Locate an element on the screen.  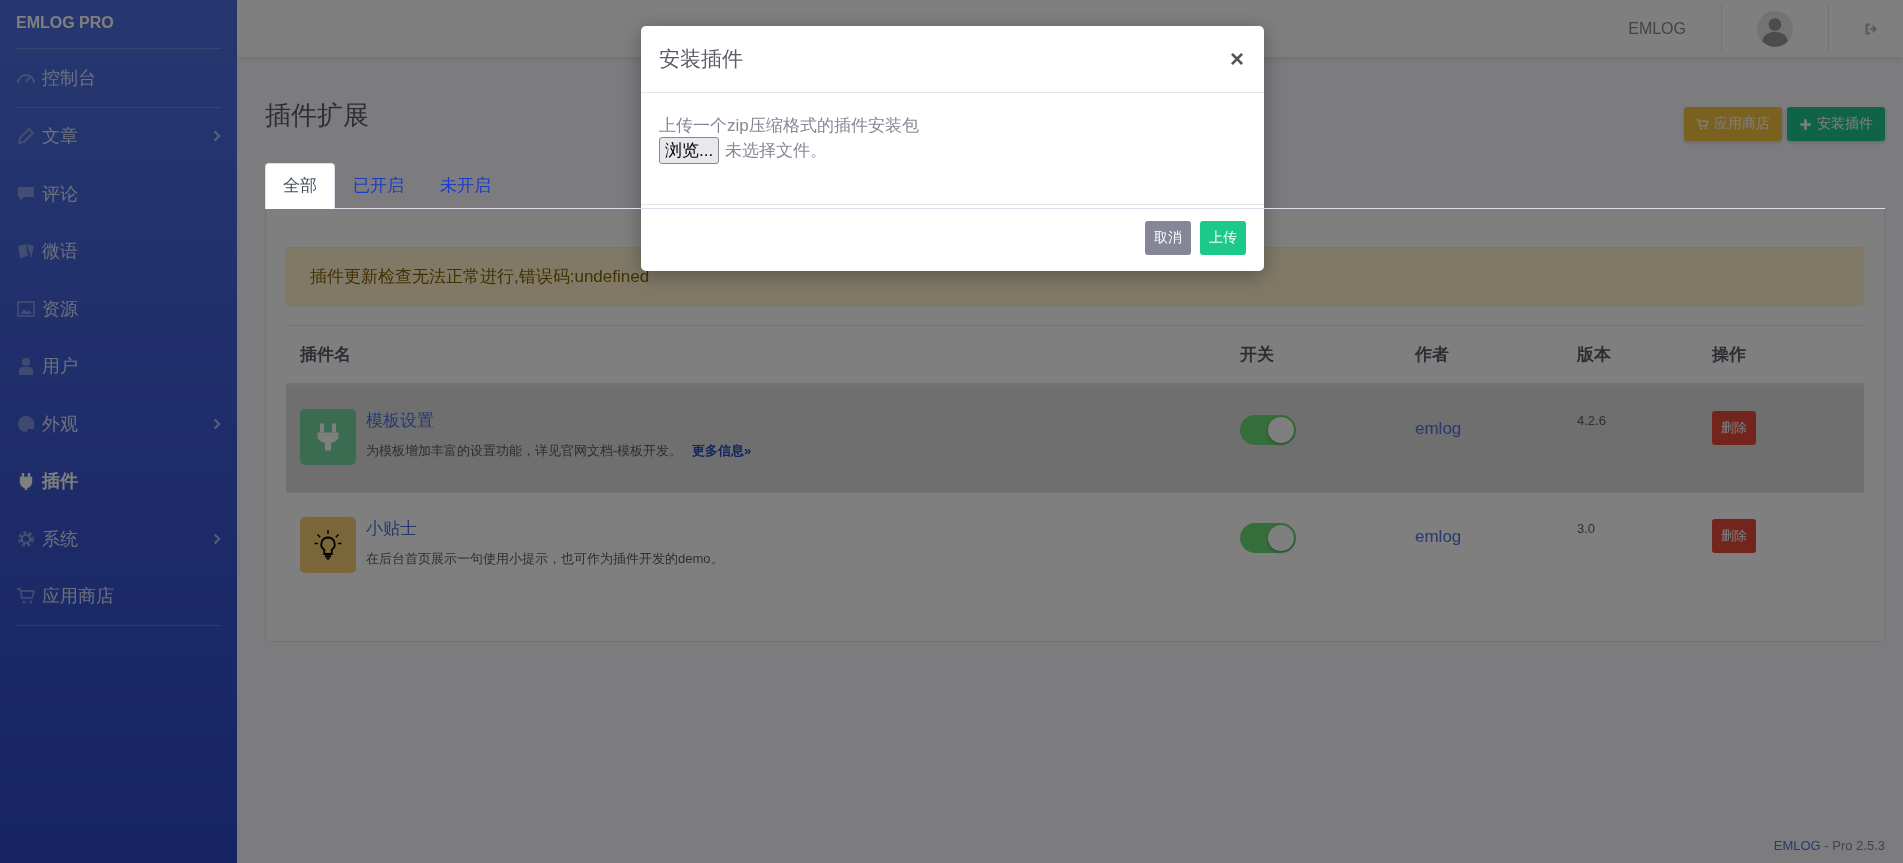
plug-icon is located at coordinates (328, 437).